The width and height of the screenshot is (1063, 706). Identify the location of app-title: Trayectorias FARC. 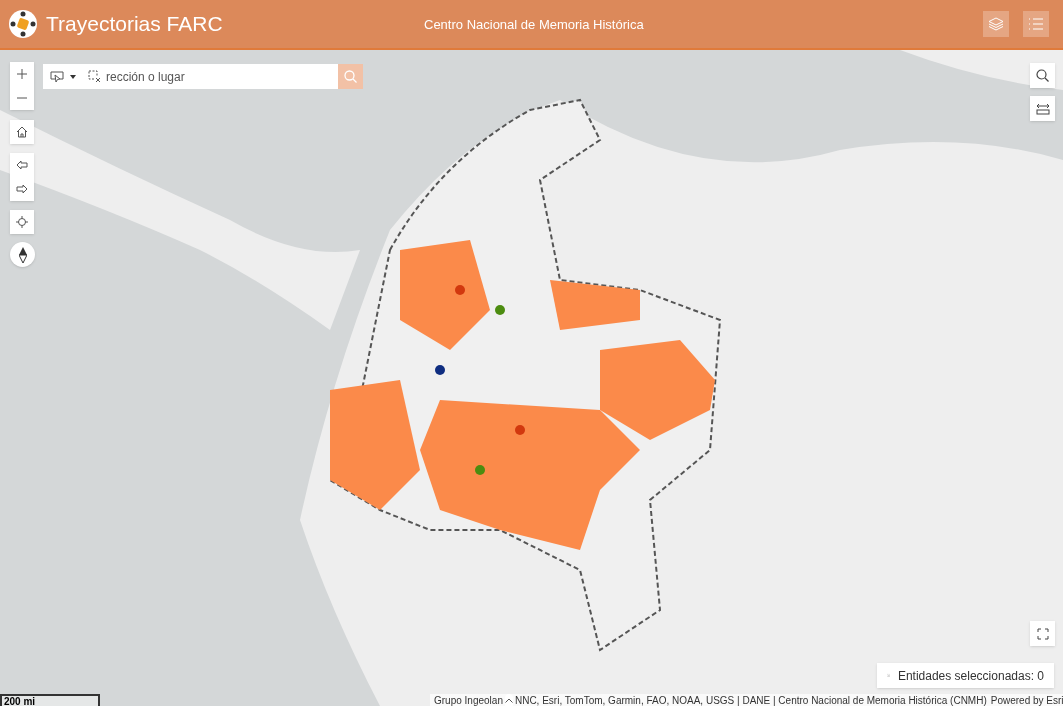
(134, 24).